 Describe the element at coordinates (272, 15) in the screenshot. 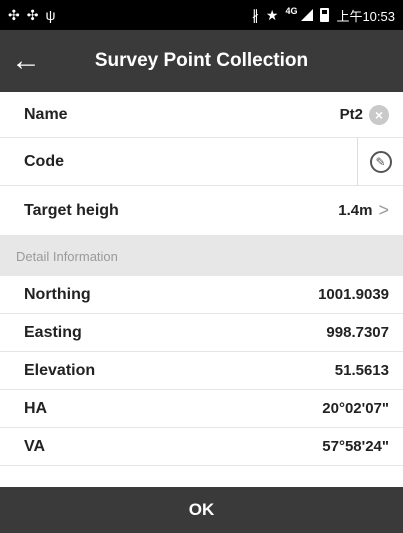

I see `star-icon: ★` at that location.